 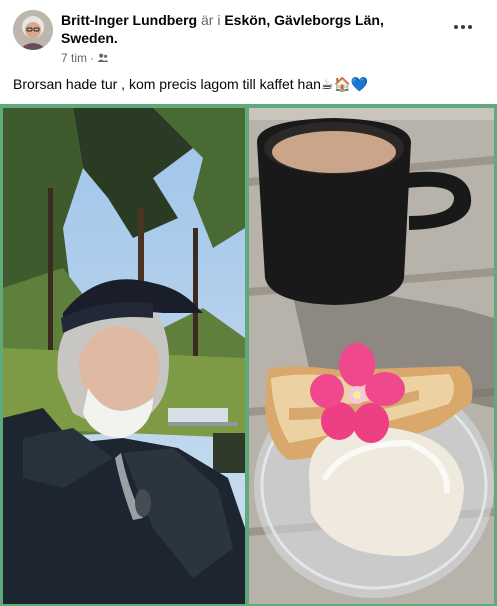 I want to click on post-meta: 7 tim ·, so click(x=85, y=58).